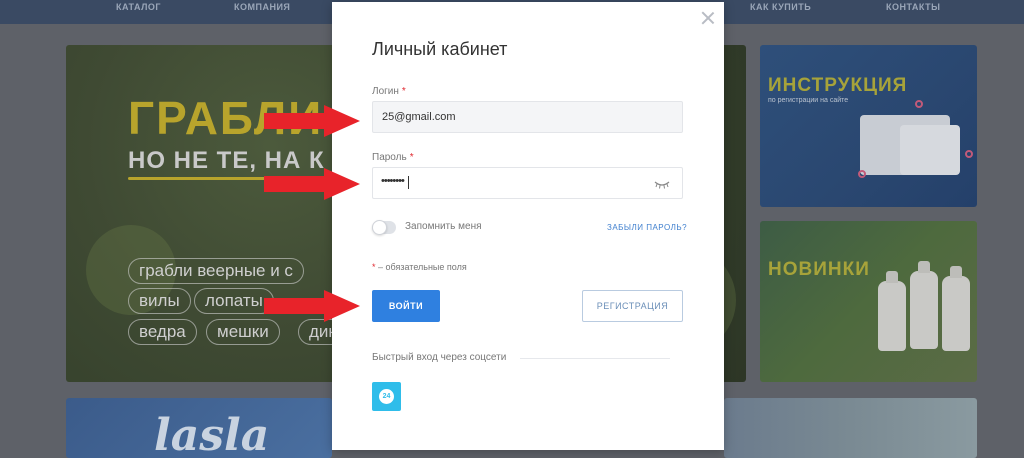 Image resolution: width=1024 pixels, height=458 pixels. What do you see at coordinates (632, 306) in the screenshot?
I see `register-button: РЕГИСТРАЦИЯ` at bounding box center [632, 306].